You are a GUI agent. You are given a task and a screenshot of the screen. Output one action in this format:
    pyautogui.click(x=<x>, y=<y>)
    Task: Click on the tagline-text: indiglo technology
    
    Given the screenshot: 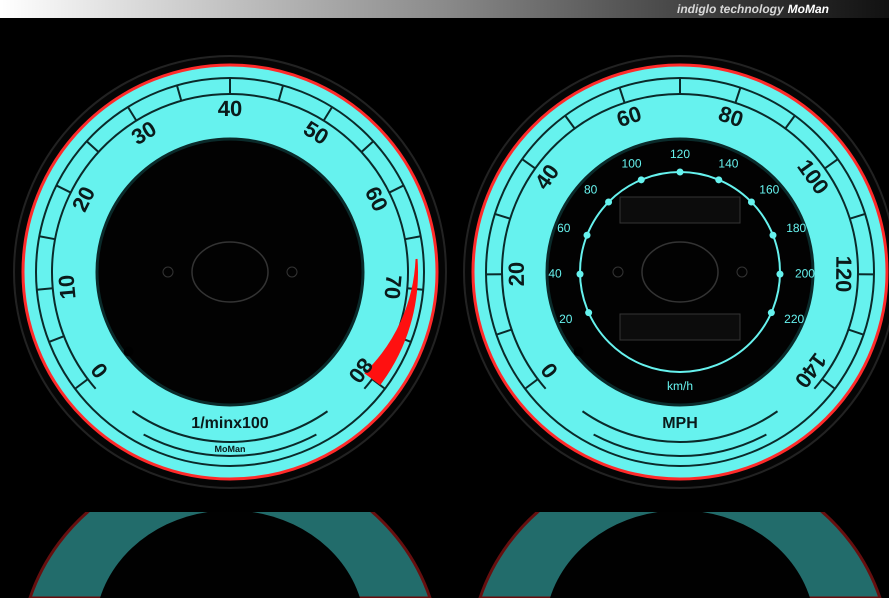 What is the action you would take?
    pyautogui.click(x=730, y=9)
    